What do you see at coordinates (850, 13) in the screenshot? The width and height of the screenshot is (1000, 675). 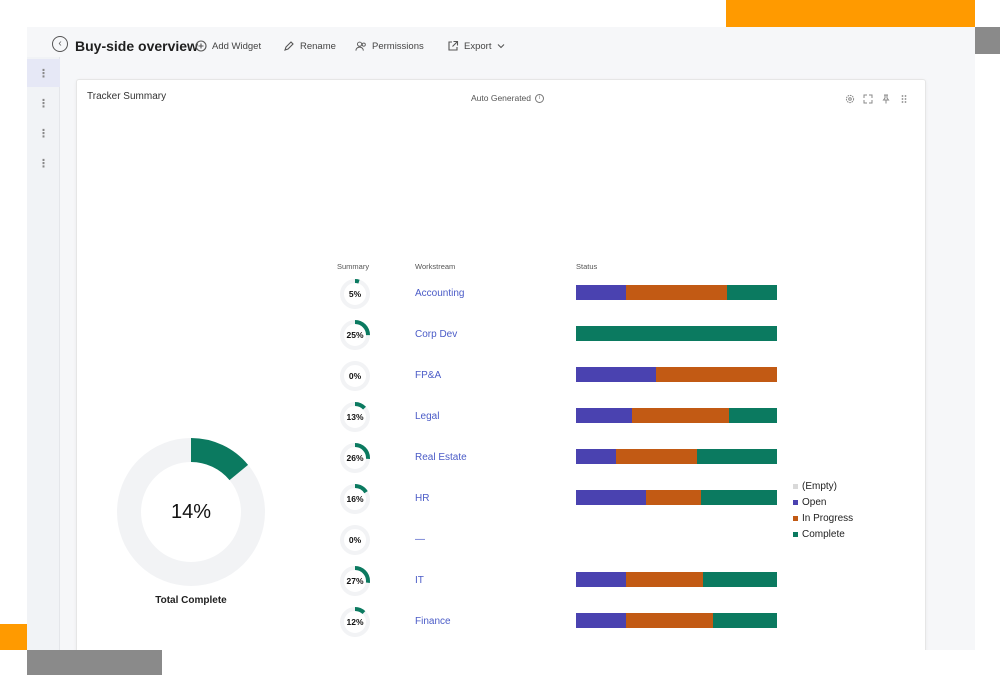 I see `decor-orange-top` at bounding box center [850, 13].